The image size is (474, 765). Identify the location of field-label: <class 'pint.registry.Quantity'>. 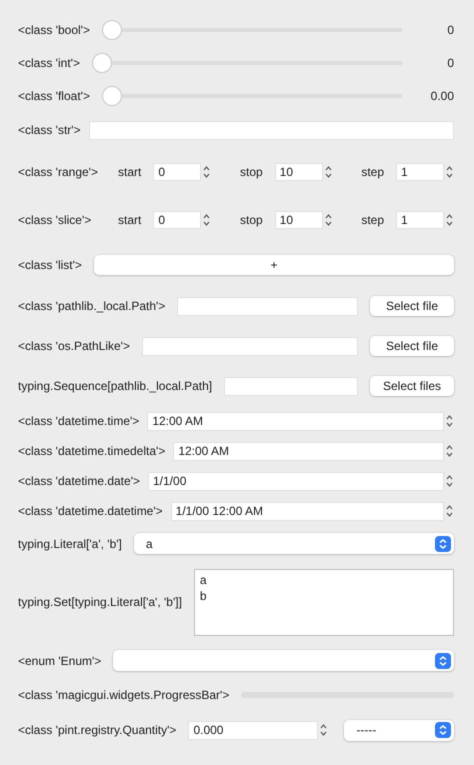
(97, 730).